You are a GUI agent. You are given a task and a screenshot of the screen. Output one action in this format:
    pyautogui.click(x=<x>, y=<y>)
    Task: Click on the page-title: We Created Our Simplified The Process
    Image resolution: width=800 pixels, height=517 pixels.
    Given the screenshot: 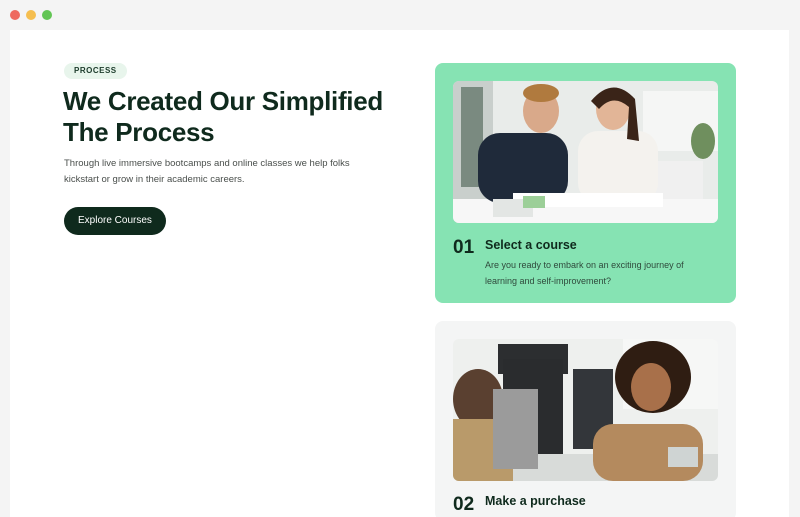 What is the action you would take?
    pyautogui.click(x=223, y=116)
    